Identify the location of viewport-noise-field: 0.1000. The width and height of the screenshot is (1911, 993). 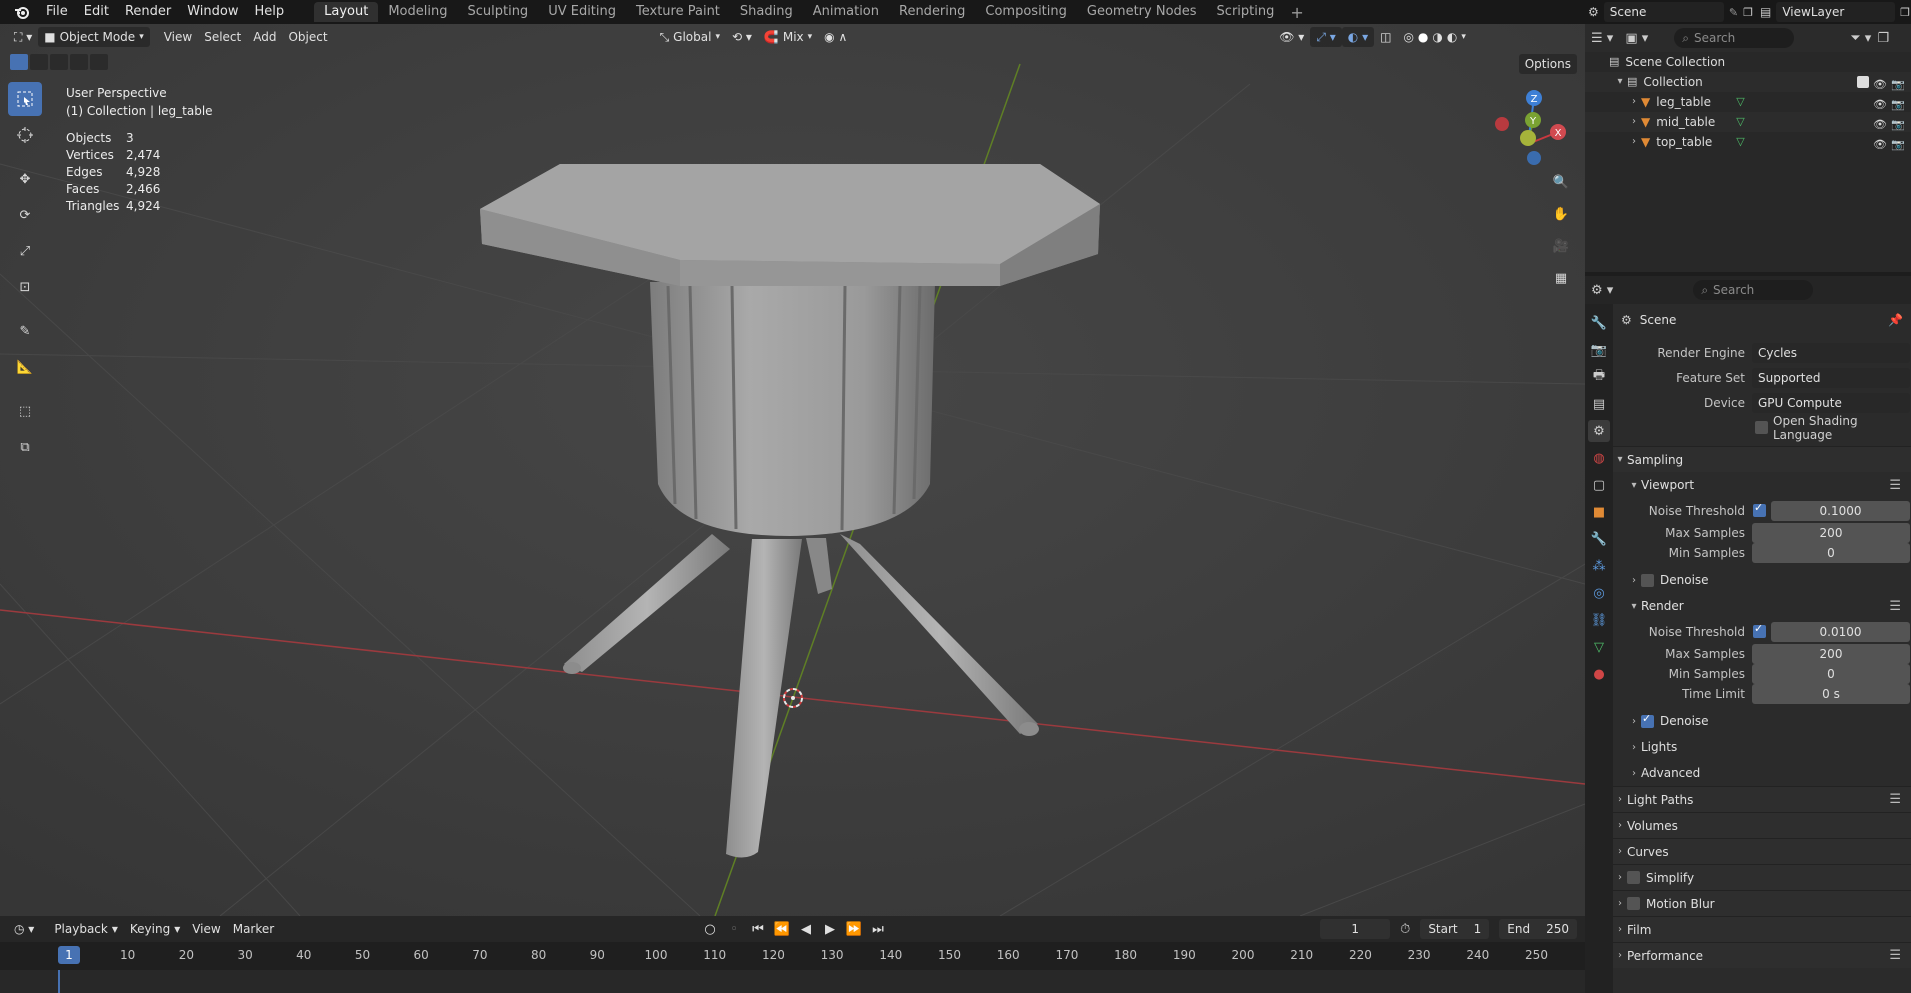
(1840, 510).